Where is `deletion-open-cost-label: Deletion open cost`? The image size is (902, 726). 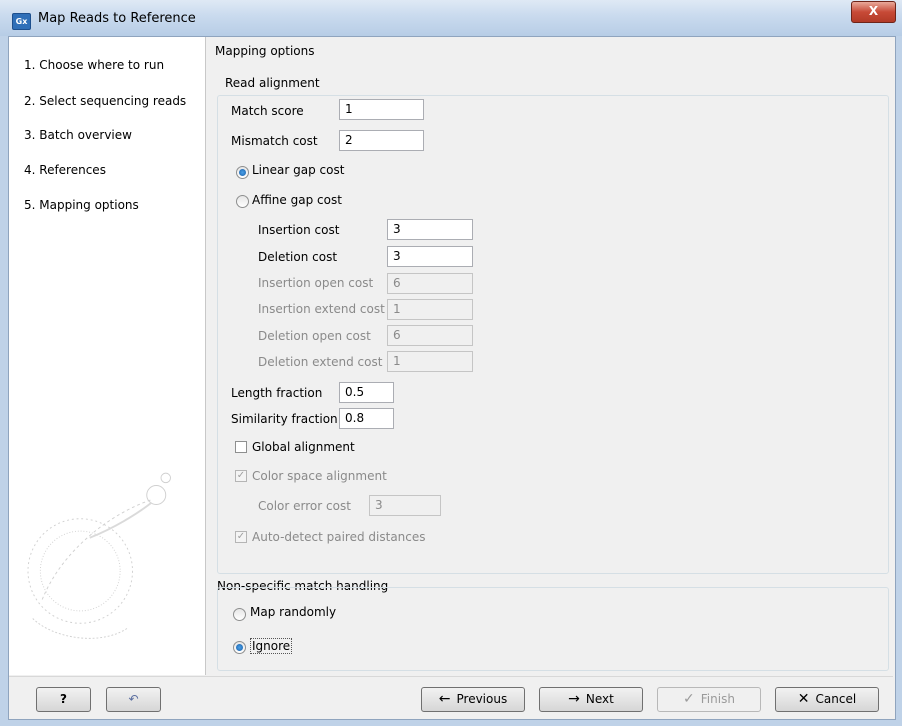 deletion-open-cost-label: Deletion open cost is located at coordinates (314, 336).